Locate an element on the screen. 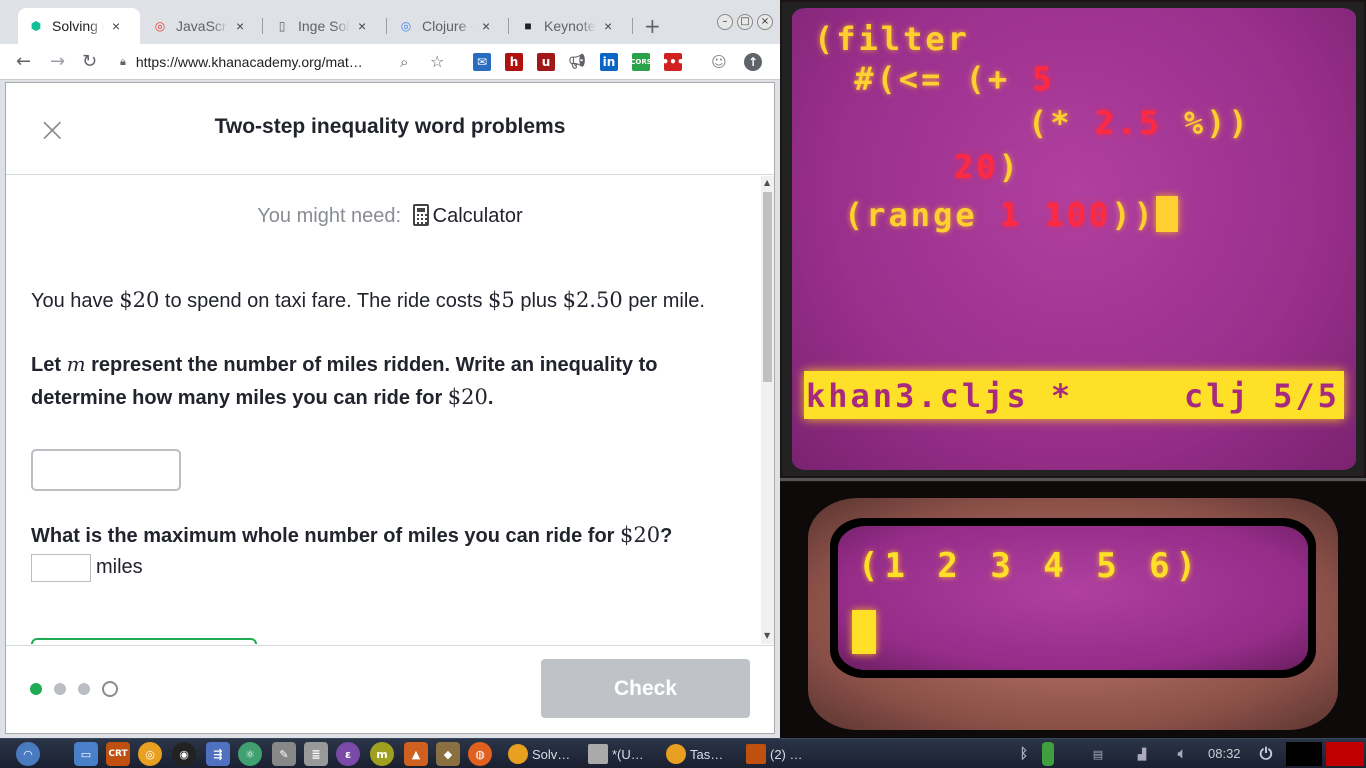 This screenshot has width=1366, height=768. code-number: 5 is located at coordinates (1043, 79).